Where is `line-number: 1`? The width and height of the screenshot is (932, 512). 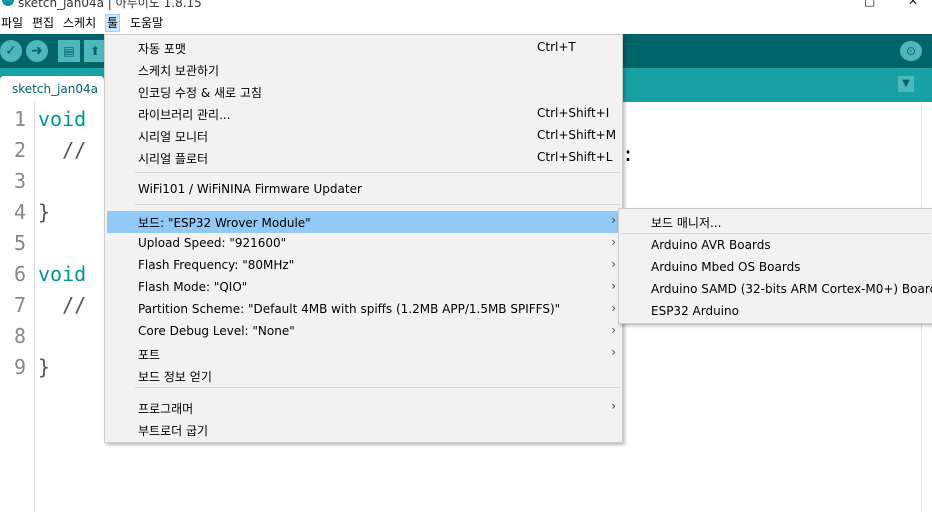
line-number: 1 is located at coordinates (20, 119).